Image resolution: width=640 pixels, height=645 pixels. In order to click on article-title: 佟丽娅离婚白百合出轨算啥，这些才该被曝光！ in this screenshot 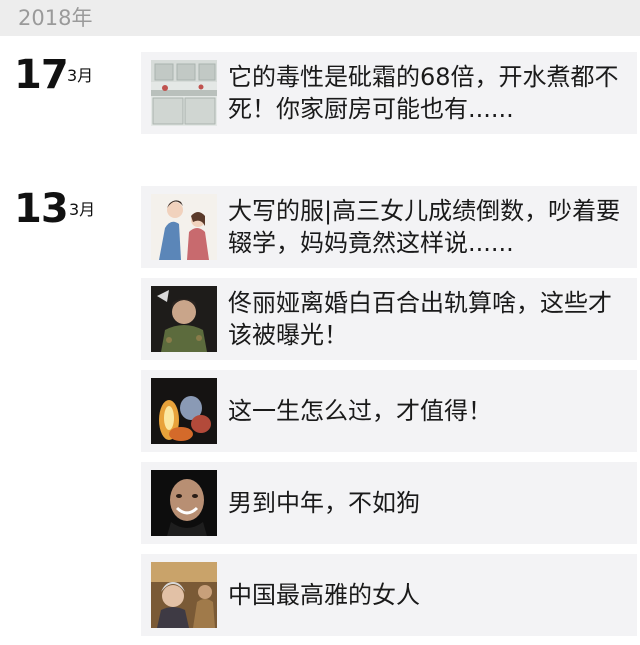, I will do `click(420, 319)`.